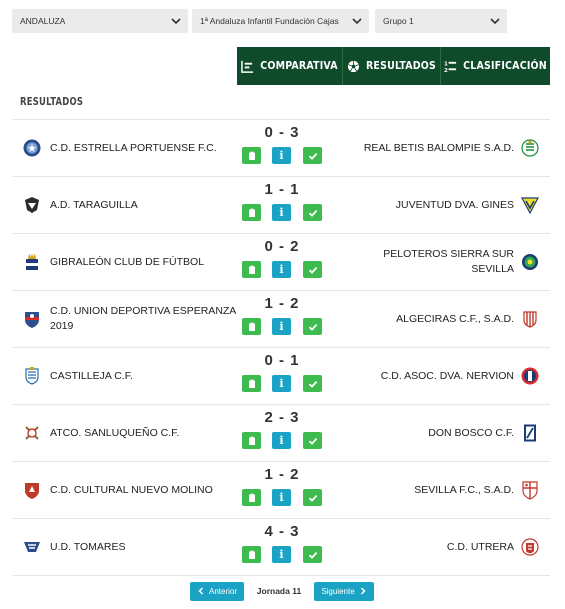 The height and width of the screenshot is (609, 565). I want to click on home-team: C.D. ESTRELLA PORTUENSE F.C., so click(145, 148).